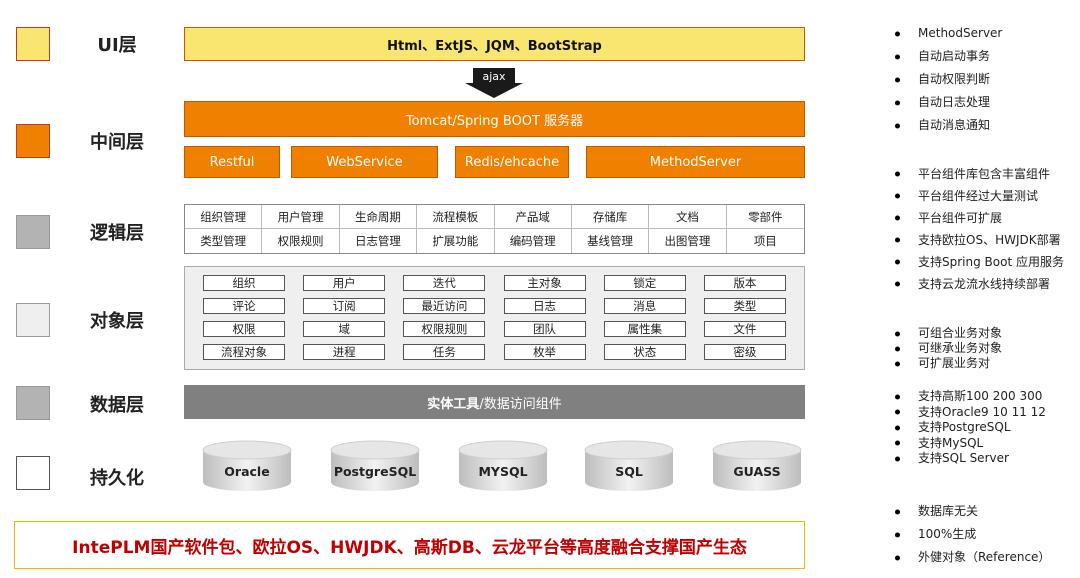  What do you see at coordinates (544, 283) in the screenshot?
I see `object-cell: 主对象` at bounding box center [544, 283].